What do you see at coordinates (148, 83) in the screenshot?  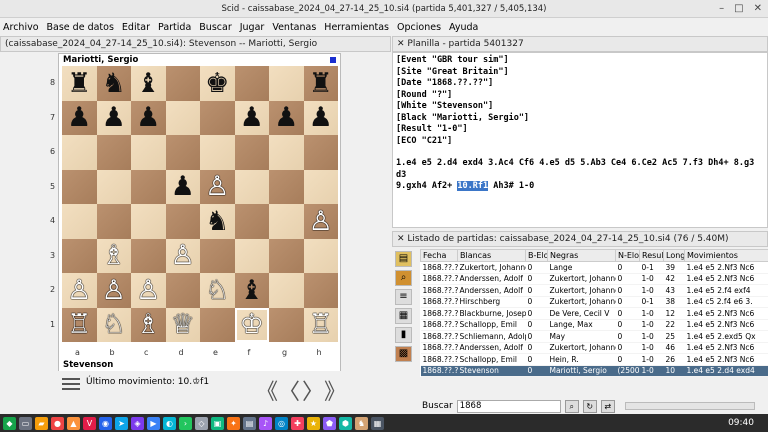 I see `chess-piece-icon: ♝` at bounding box center [148, 83].